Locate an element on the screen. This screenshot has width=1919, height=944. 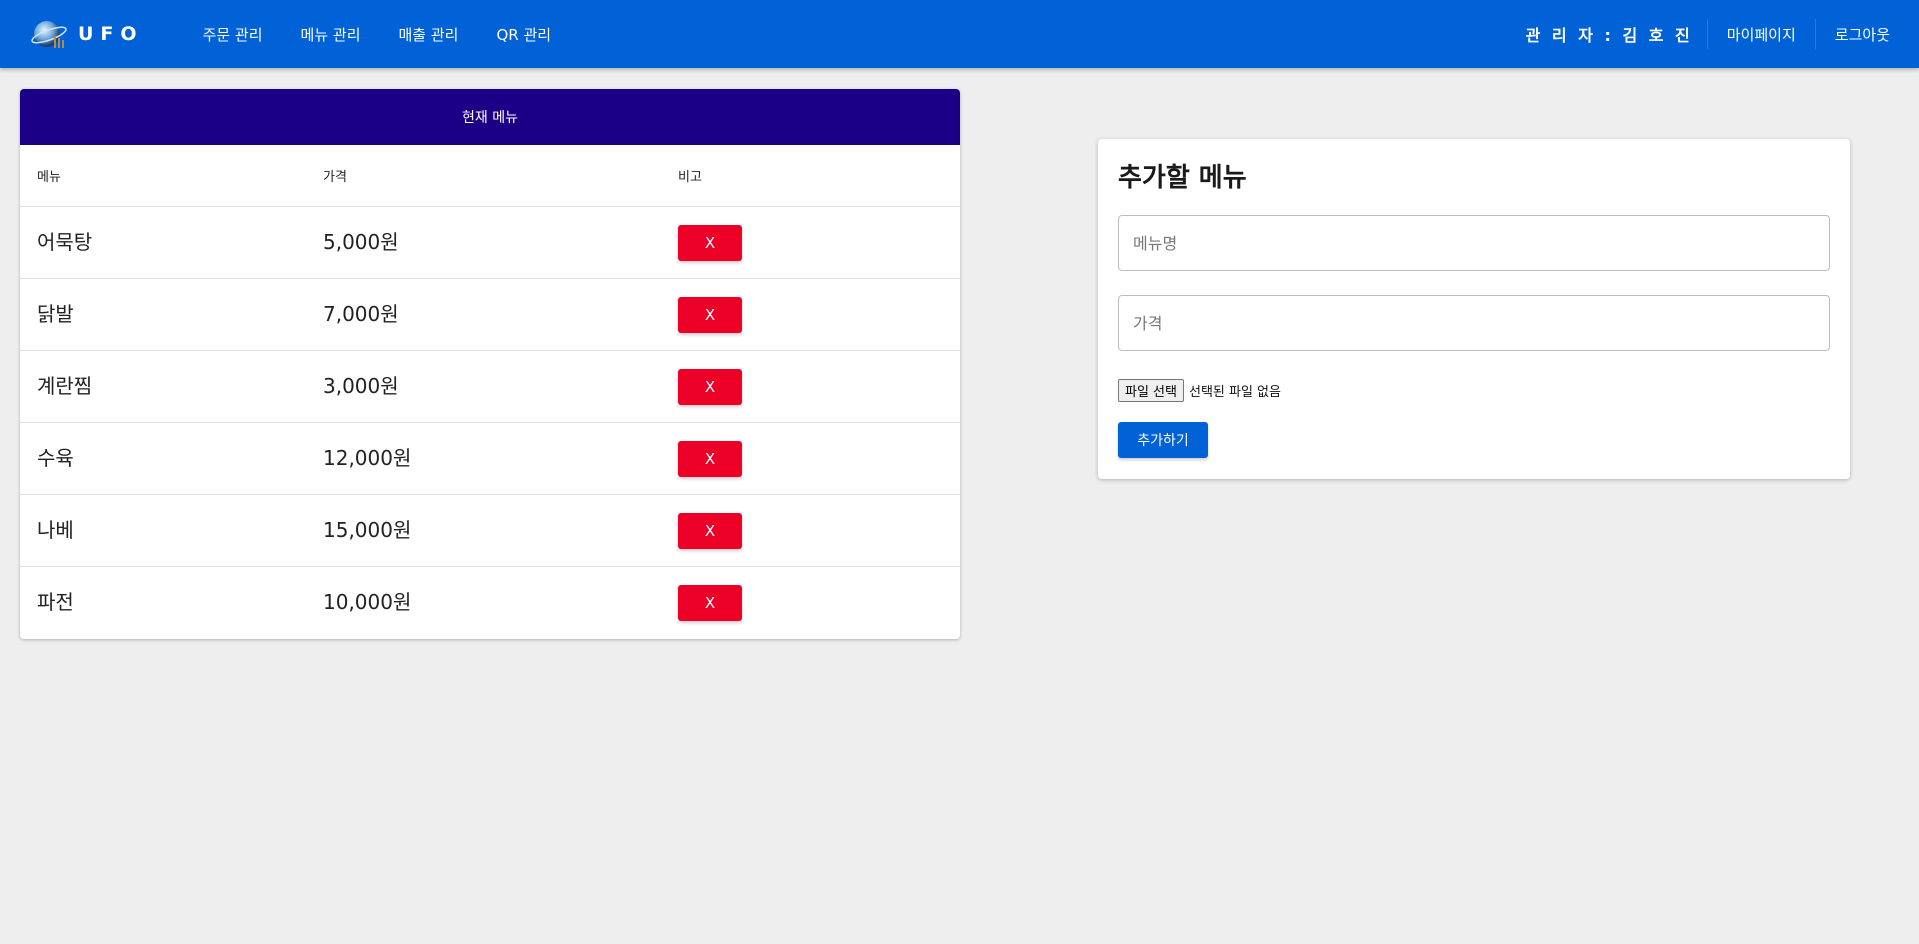
menu-name-input is located at coordinates (1474, 243).